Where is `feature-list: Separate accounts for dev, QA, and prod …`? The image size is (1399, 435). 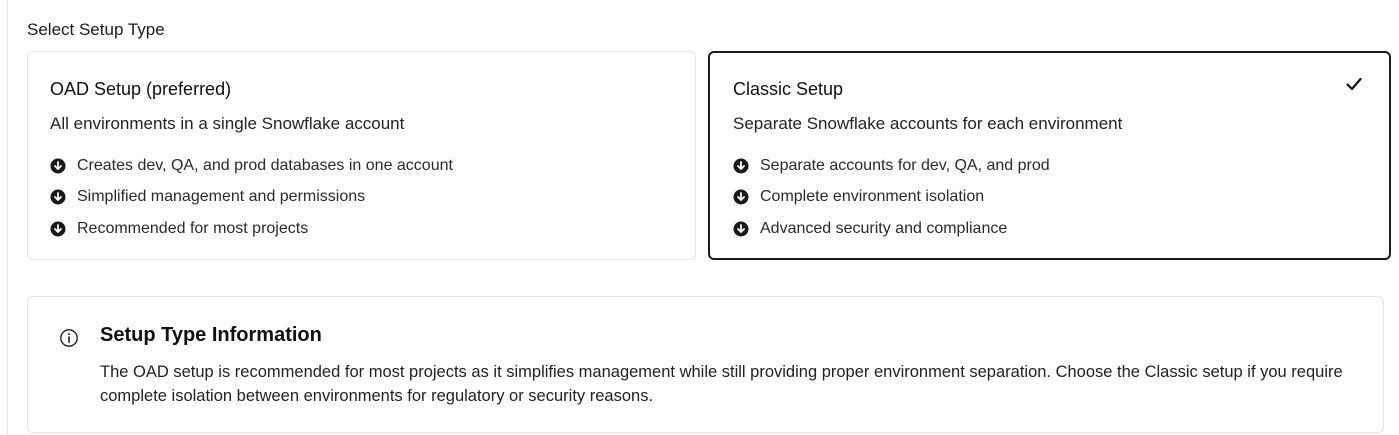
feature-list: Separate accounts for dev, QA, and prod … is located at coordinates (891, 197).